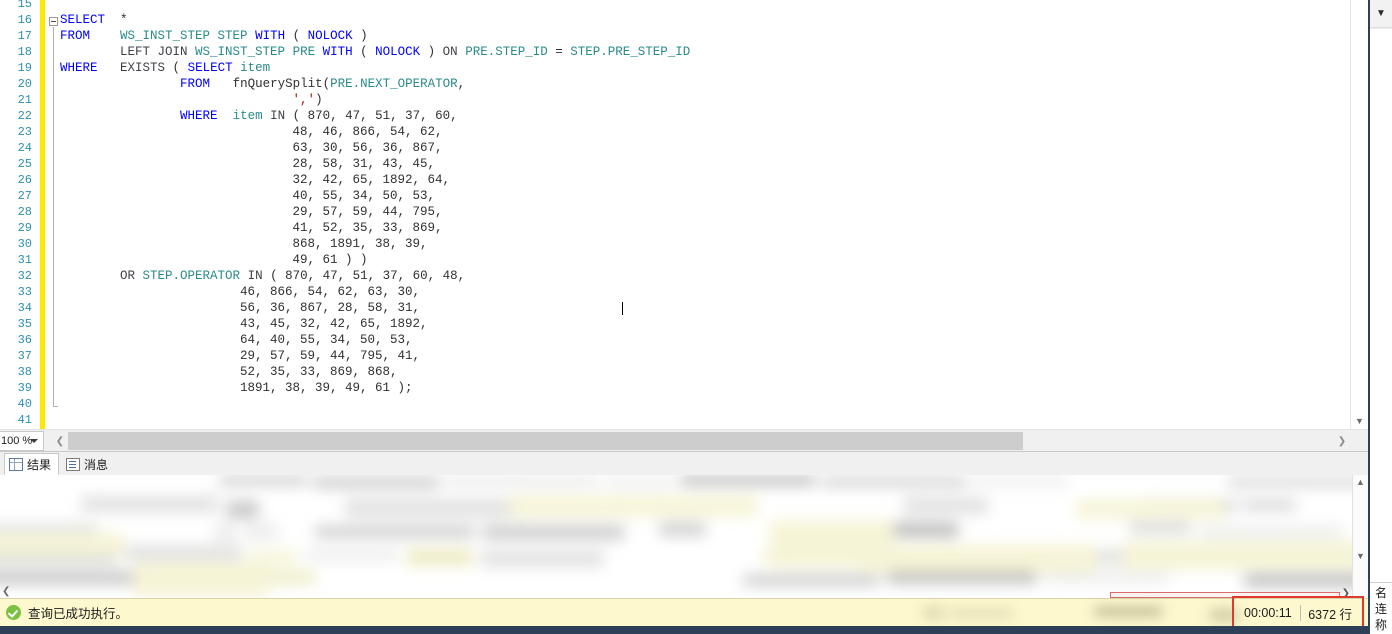  Describe the element at coordinates (684, 463) in the screenshot. I see `results-tabstrip: 结果 消息` at that location.